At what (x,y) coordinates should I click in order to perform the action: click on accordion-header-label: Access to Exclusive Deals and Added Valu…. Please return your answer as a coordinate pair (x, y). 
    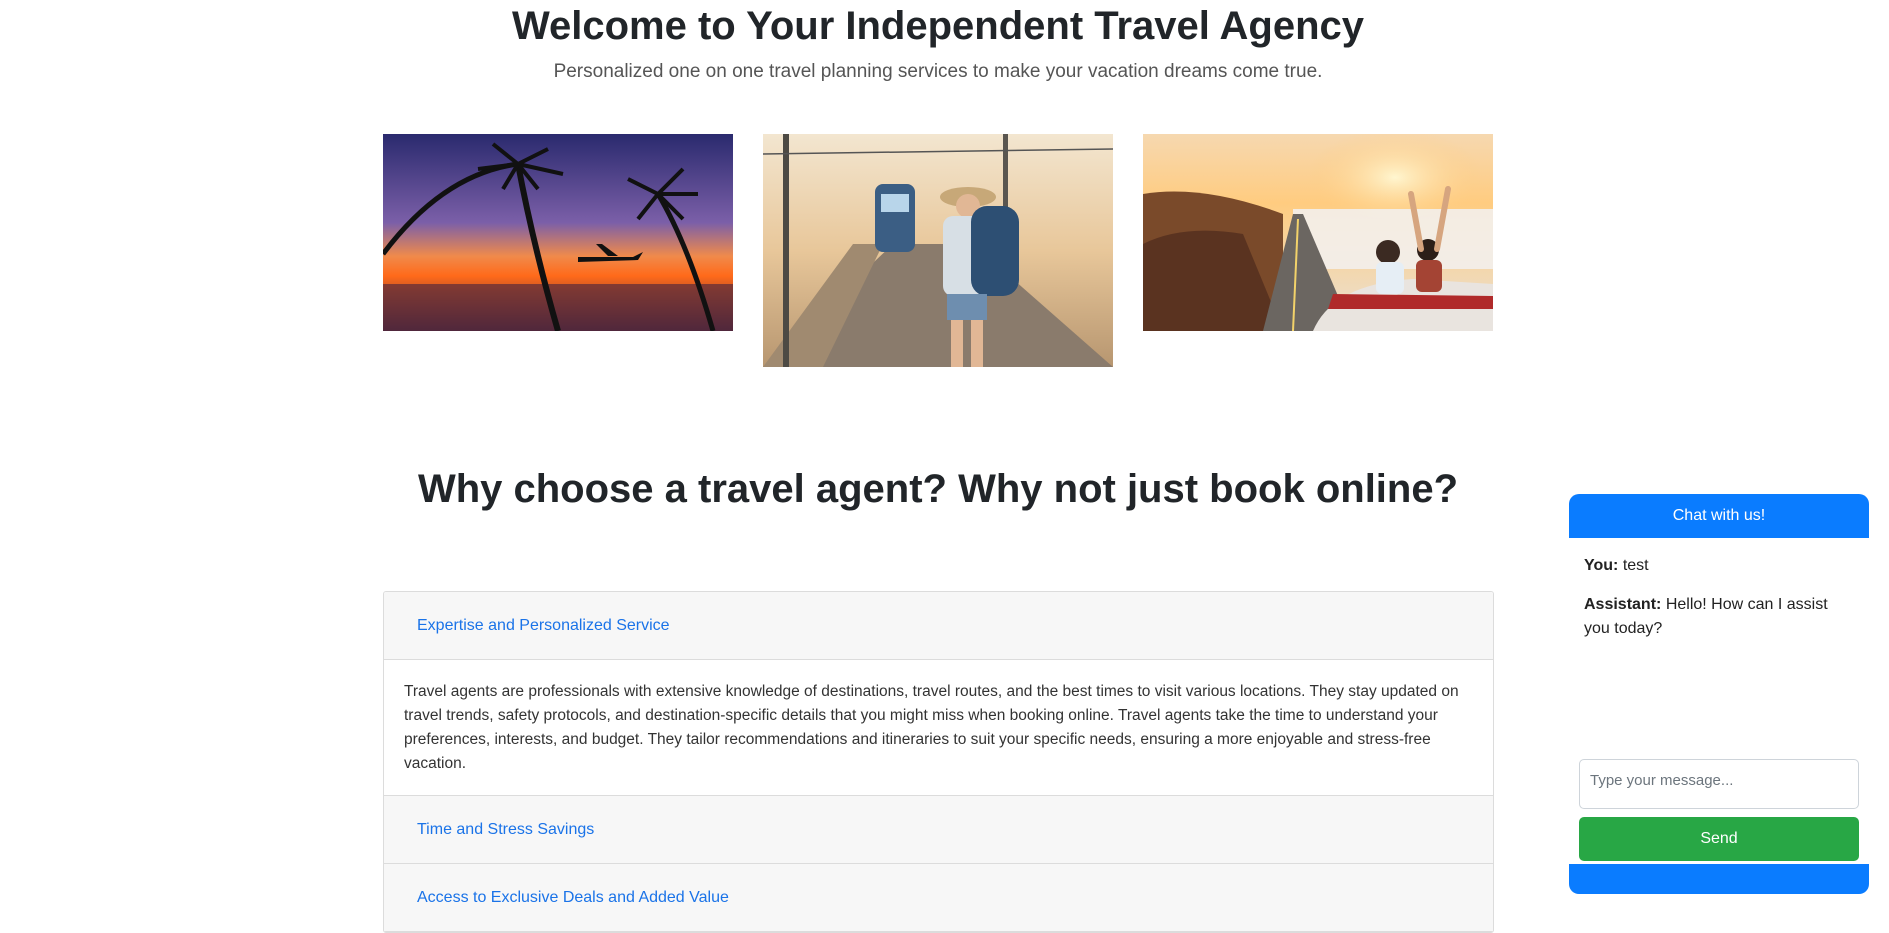
    Looking at the image, I should click on (573, 898).